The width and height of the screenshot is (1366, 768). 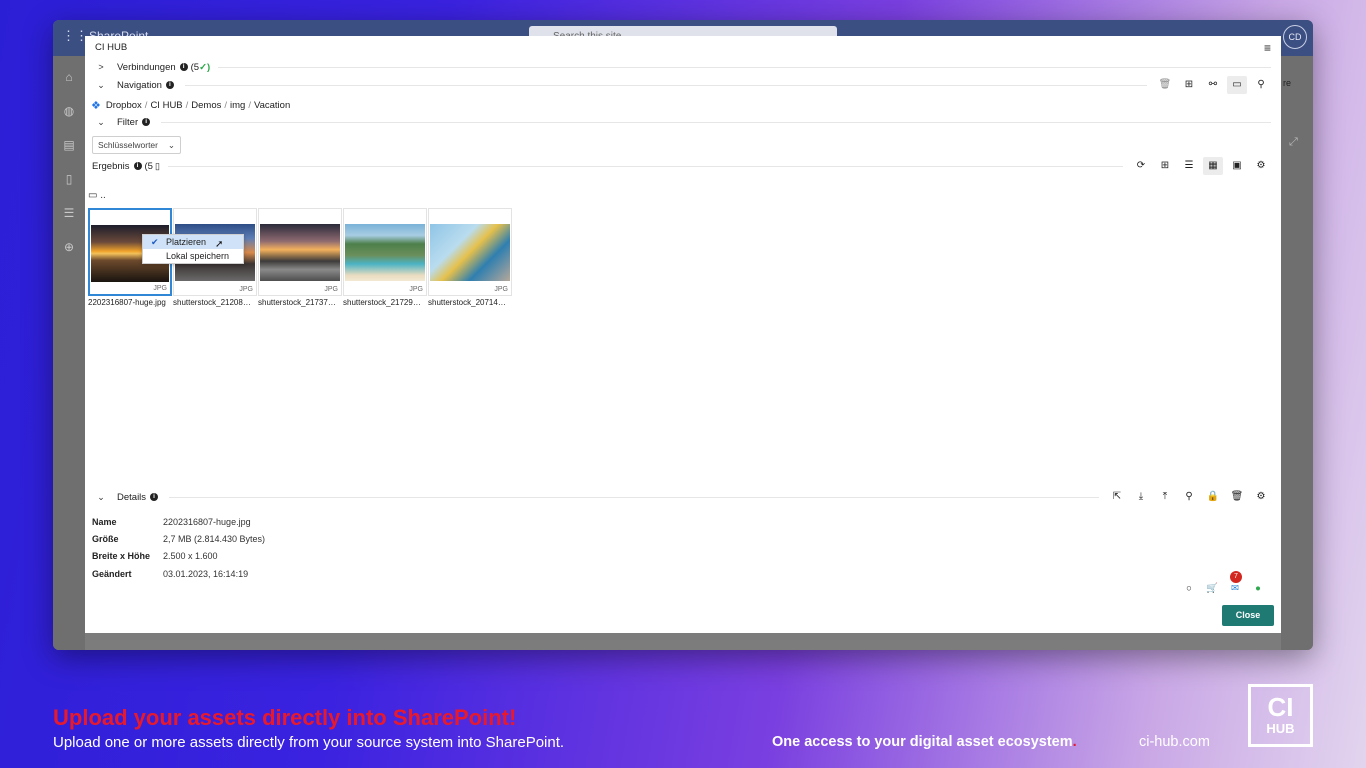 I want to click on list-view-icon: ☰, so click(x=1189, y=166).